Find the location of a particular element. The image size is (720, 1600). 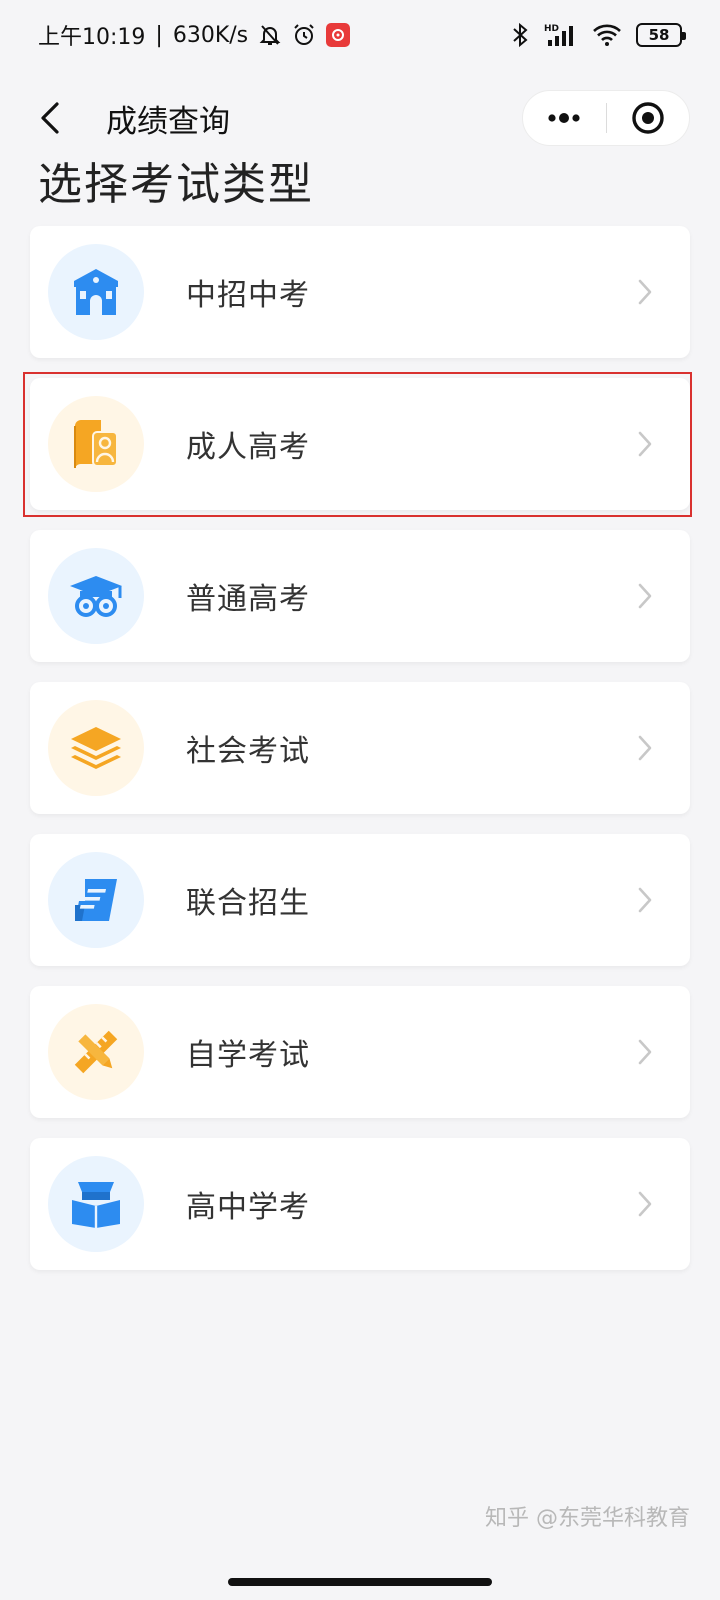

close-mini-program-button is located at coordinates (648, 118).